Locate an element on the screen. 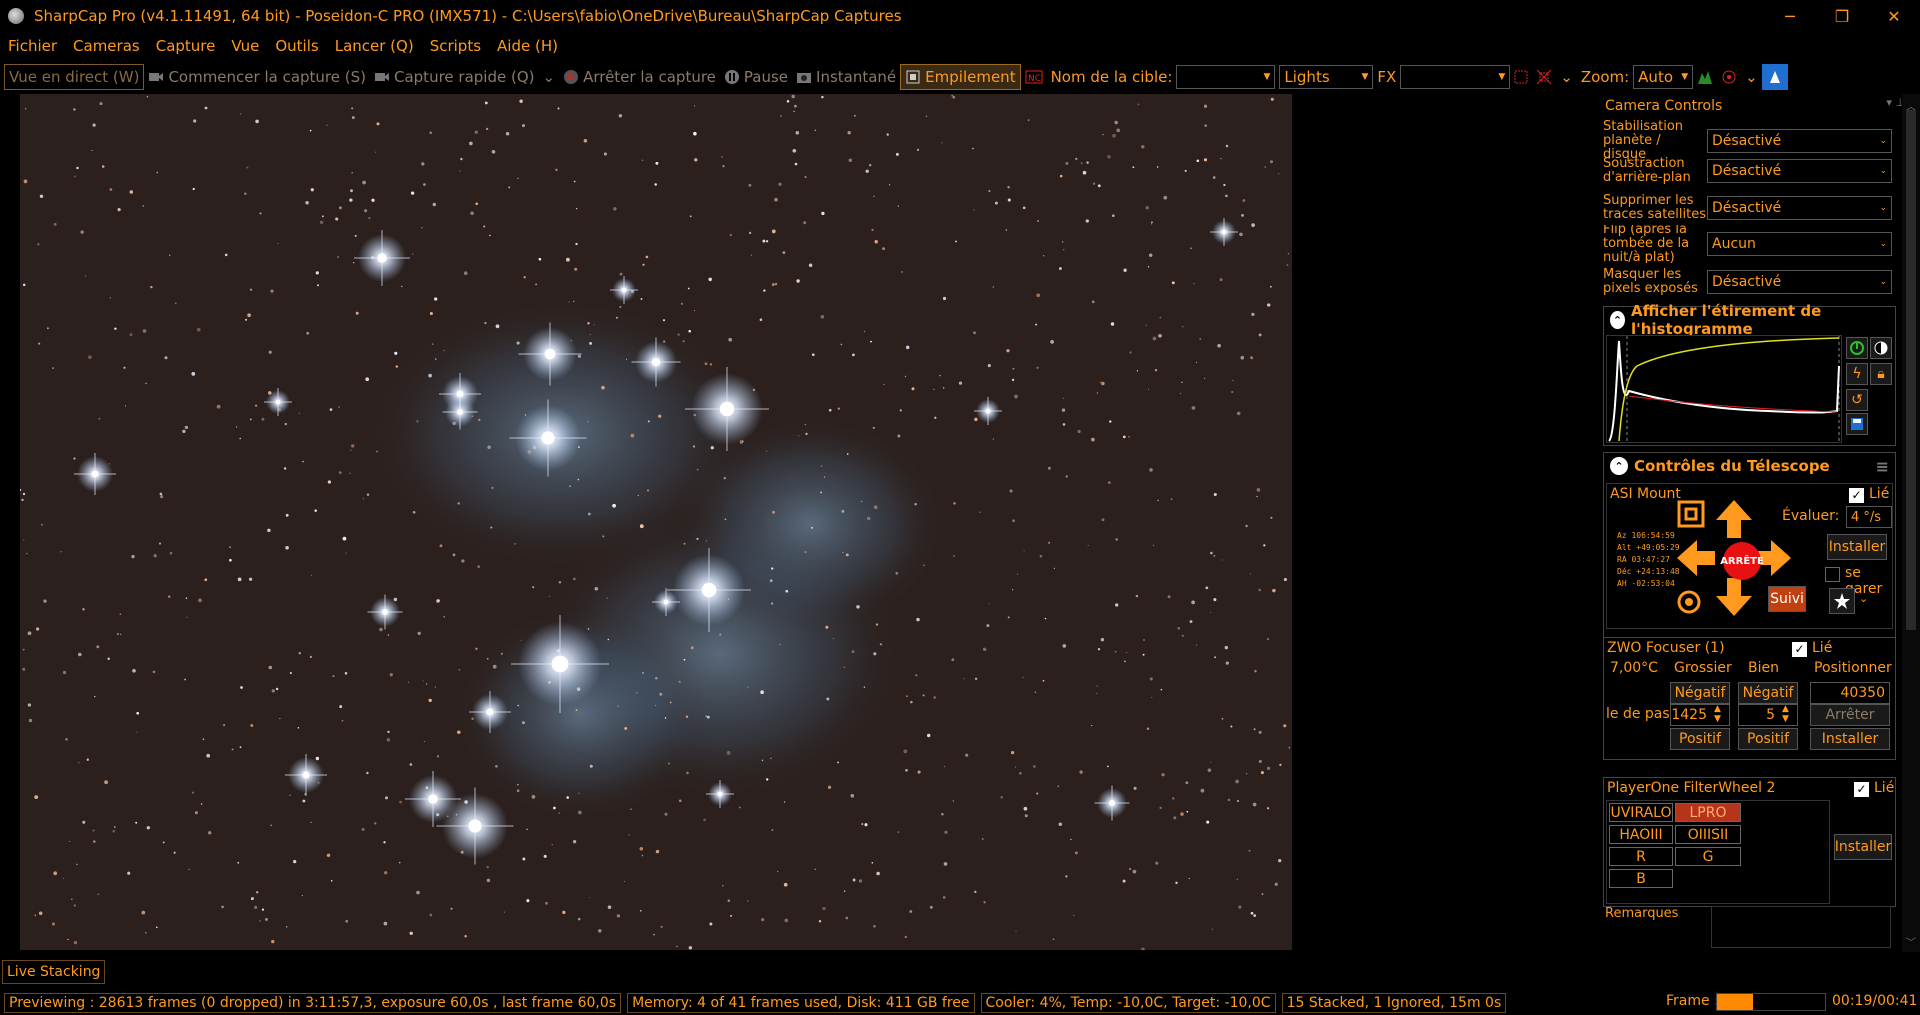 The width and height of the screenshot is (1920, 1015). flip-combo: Aucun ⌄ is located at coordinates (1799, 244).